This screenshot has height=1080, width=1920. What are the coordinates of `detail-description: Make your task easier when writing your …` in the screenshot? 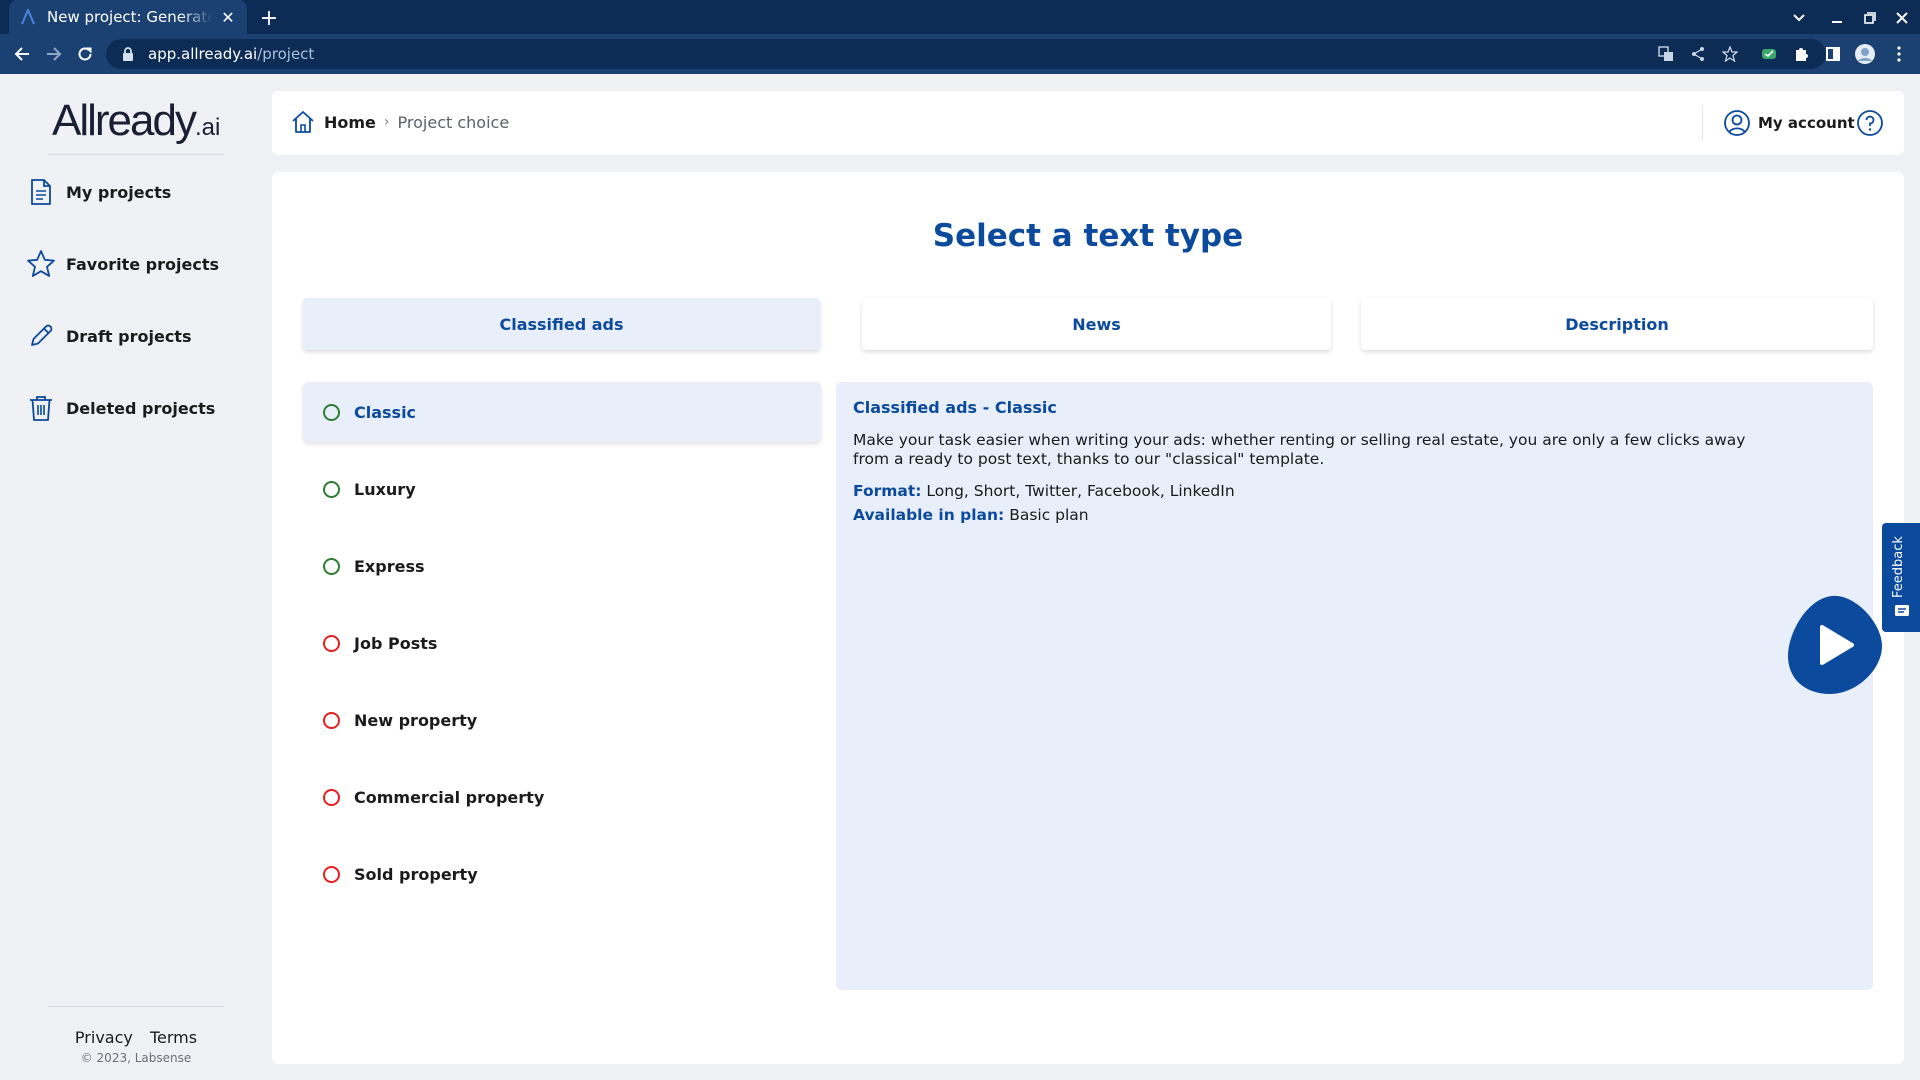 It's located at (1299, 449).